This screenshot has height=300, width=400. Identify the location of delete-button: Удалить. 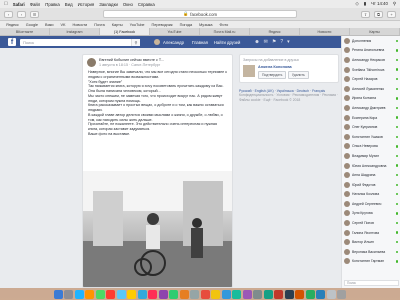
(298, 75).